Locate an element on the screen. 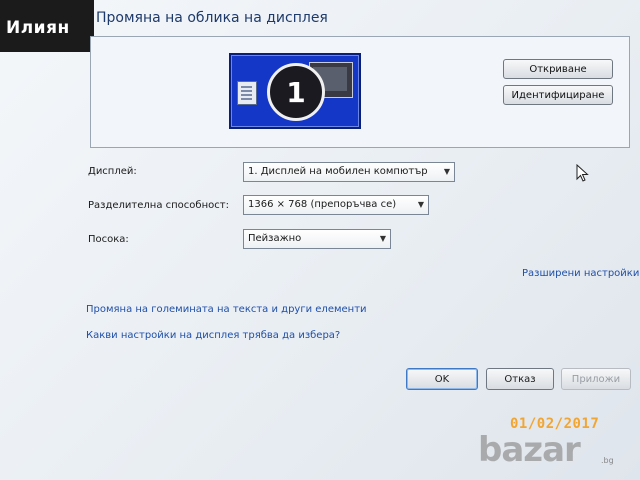 The image size is (640, 480). monitor-number-badge: 1 is located at coordinates (296, 92).